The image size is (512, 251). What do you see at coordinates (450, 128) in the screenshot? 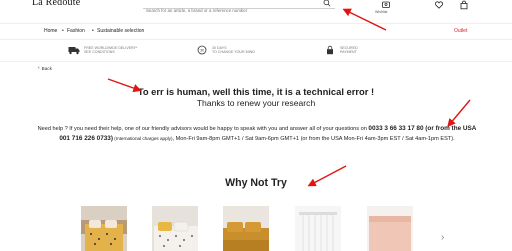
I see `help-or-usa: (or from the USA` at bounding box center [450, 128].